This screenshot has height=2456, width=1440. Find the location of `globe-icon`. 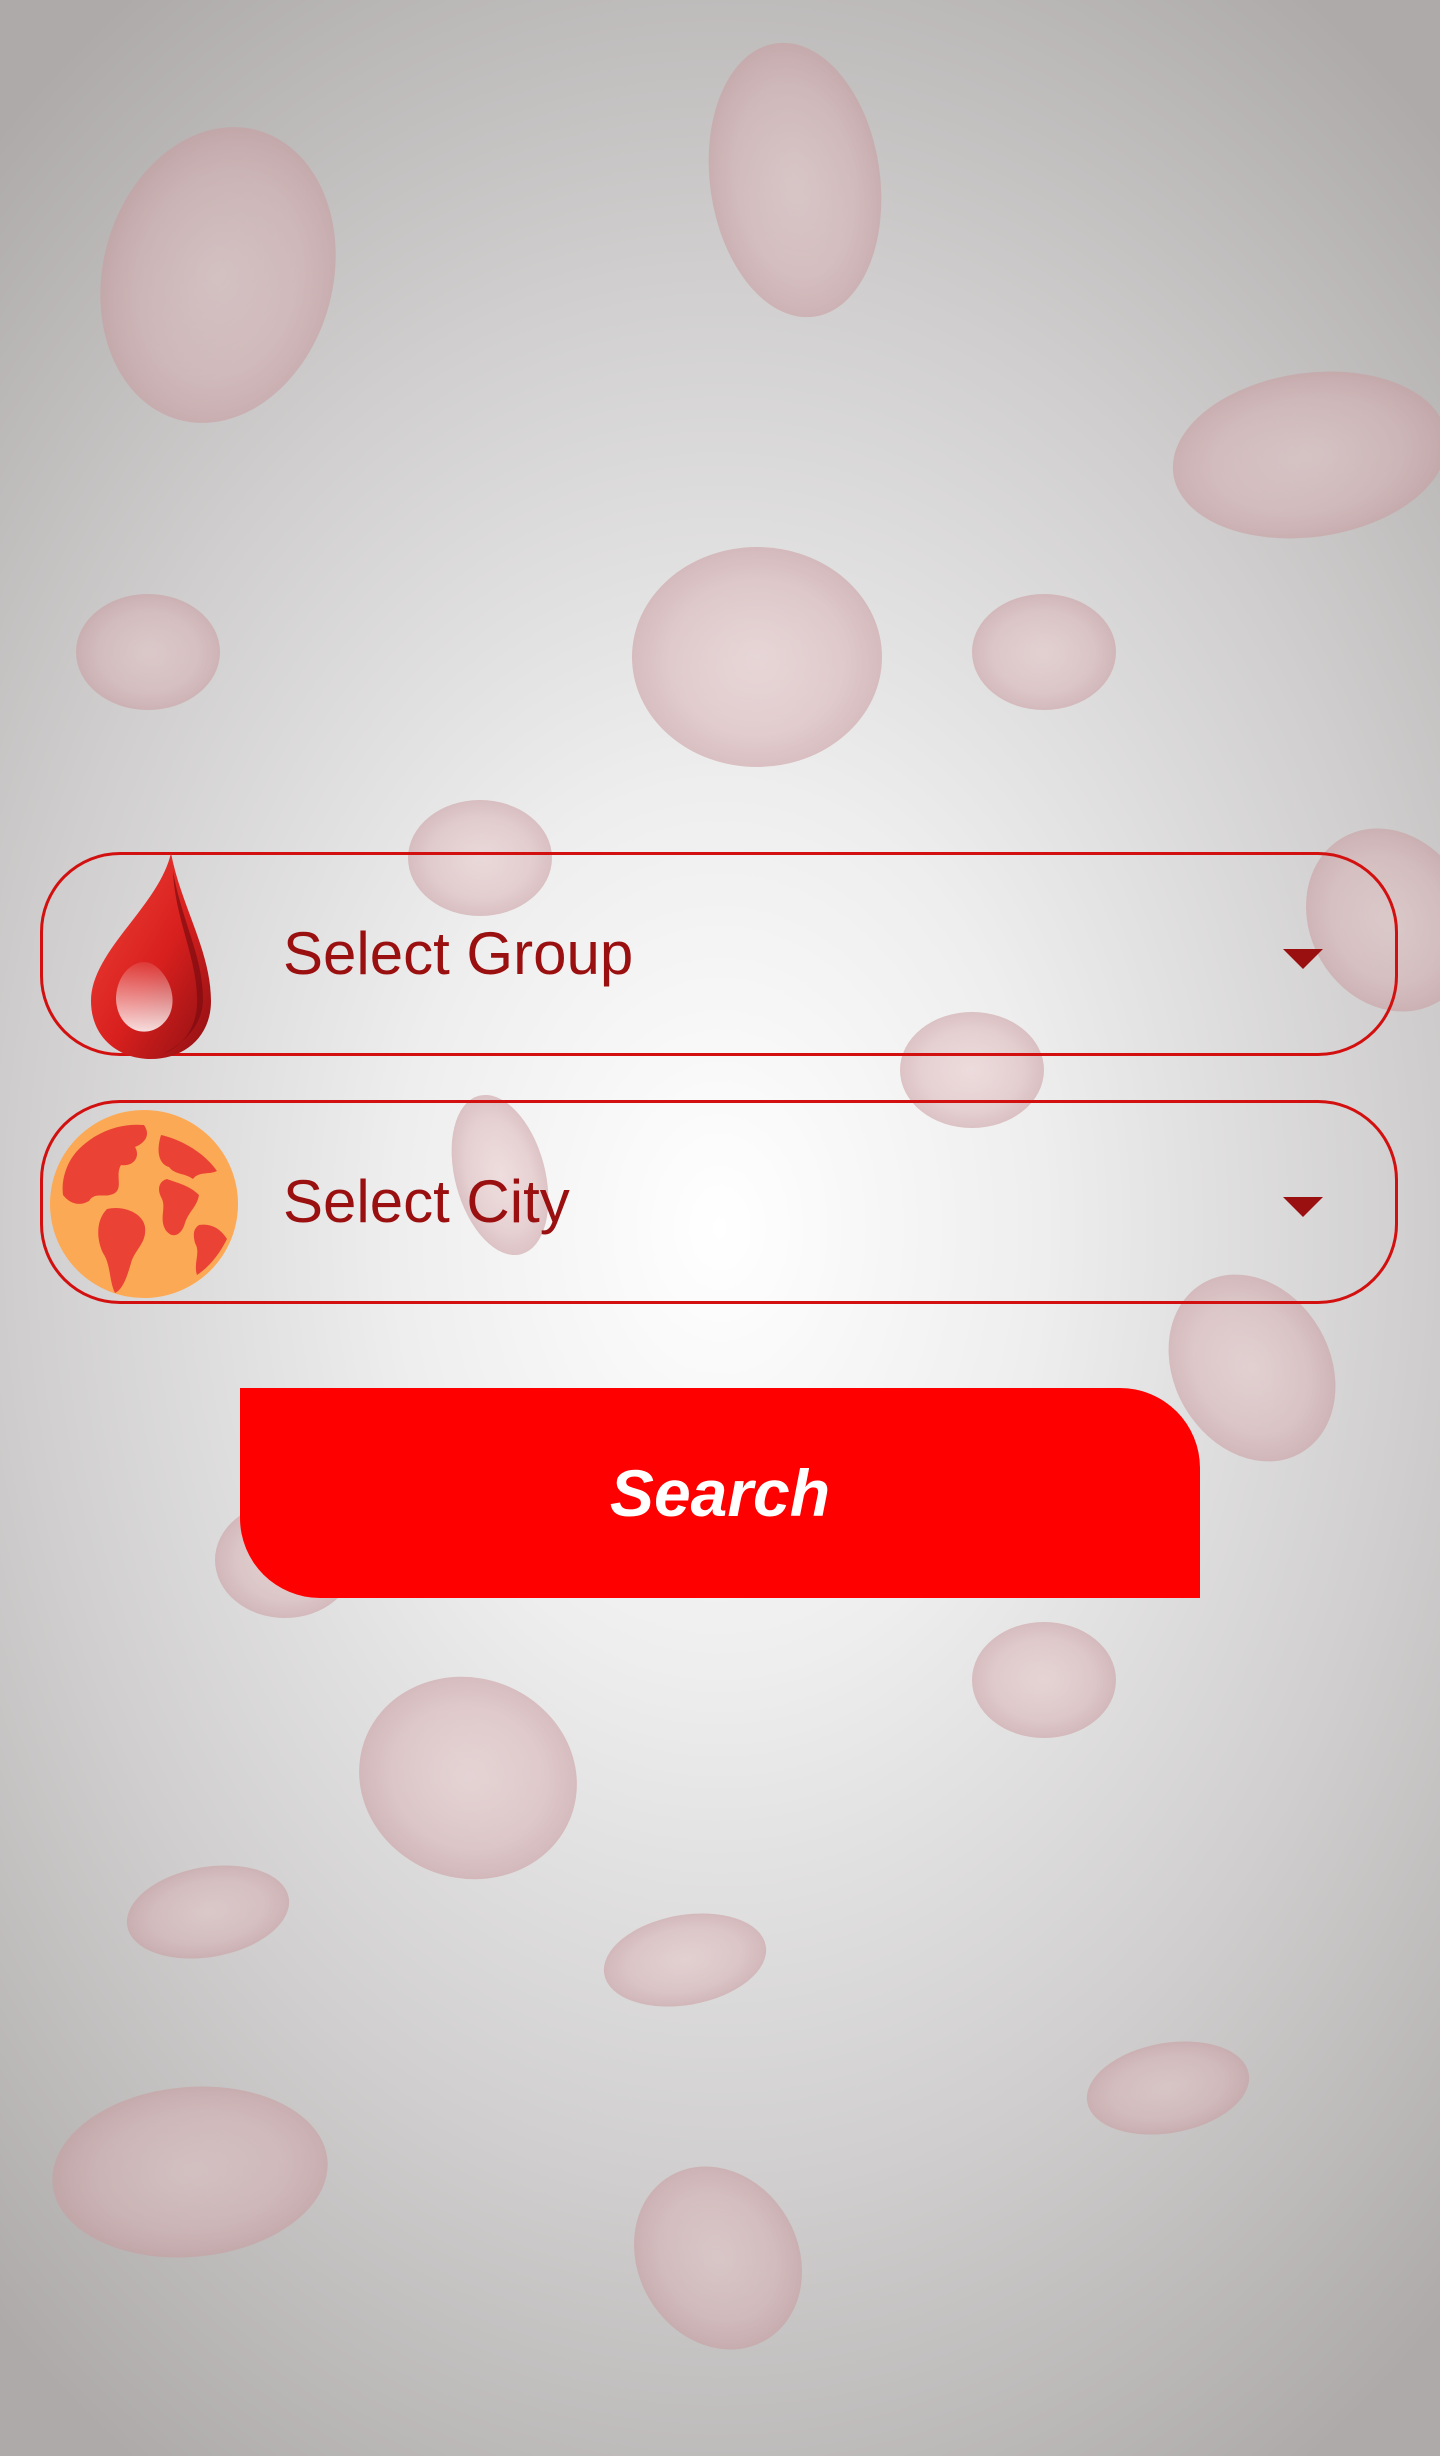

globe-icon is located at coordinates (144, 1204).